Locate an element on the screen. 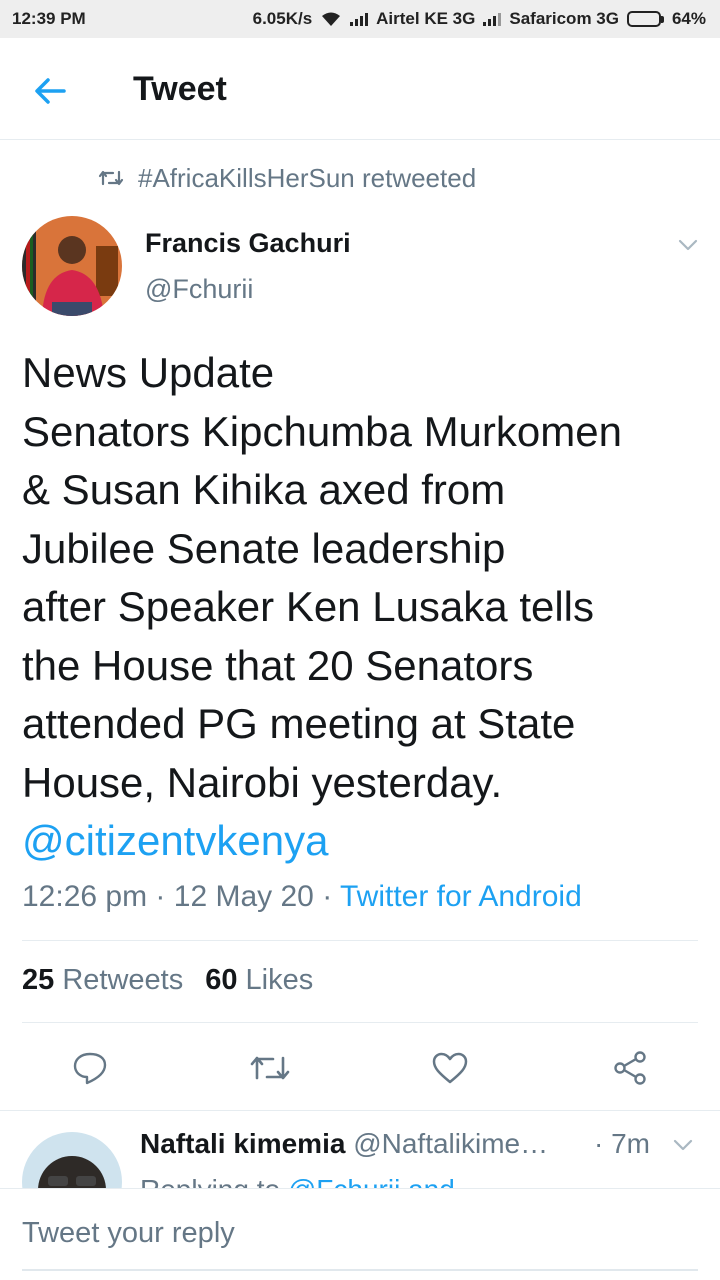 The width and height of the screenshot is (720, 1280). reply-icon is located at coordinates (90, 1068).